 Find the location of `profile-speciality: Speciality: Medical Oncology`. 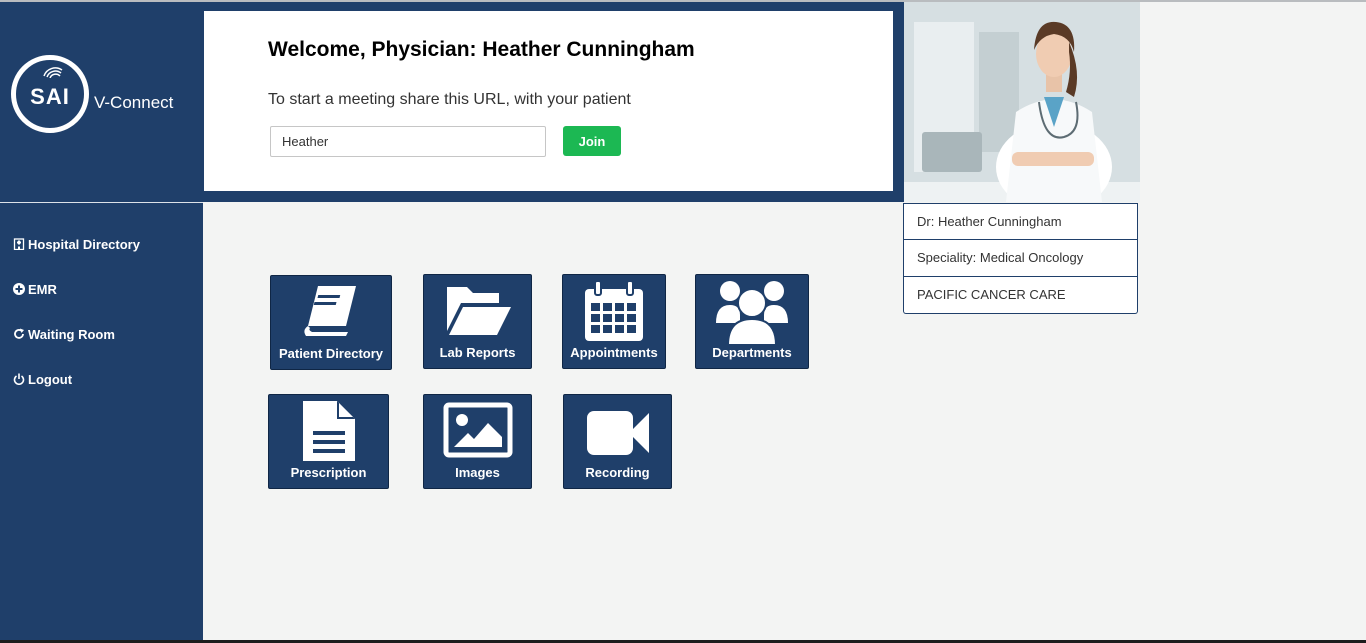

profile-speciality: Speciality: Medical Oncology is located at coordinates (1020, 258).